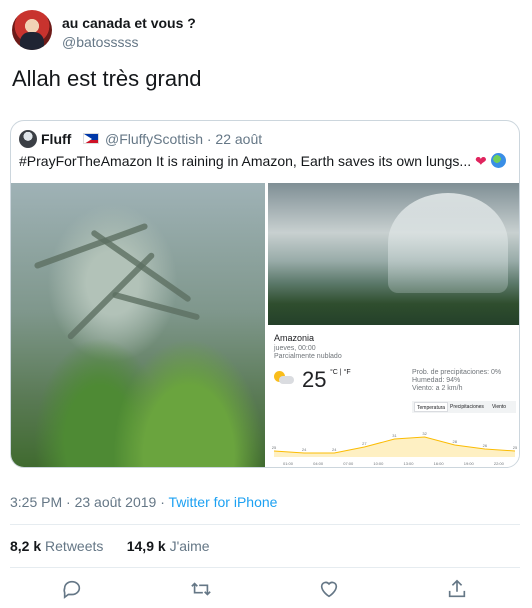 This screenshot has height=608, width=532. I want to click on weather-units: °C | °F, so click(340, 372).